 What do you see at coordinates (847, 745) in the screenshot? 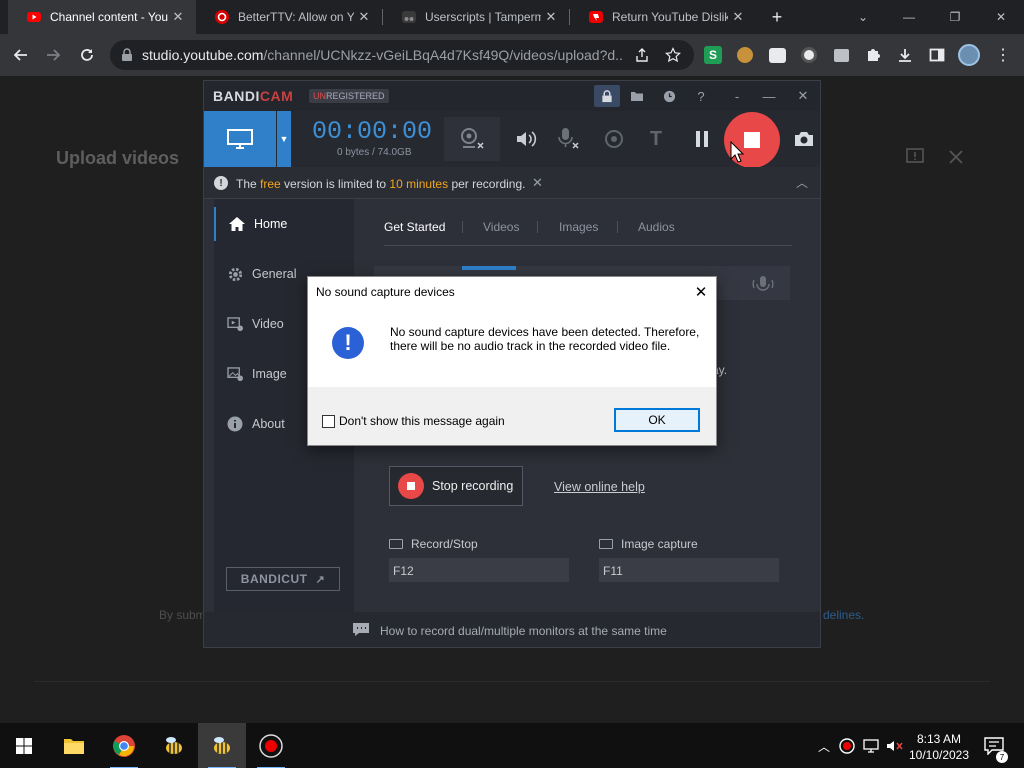
I see `bandicam-tray-icon` at bounding box center [847, 745].